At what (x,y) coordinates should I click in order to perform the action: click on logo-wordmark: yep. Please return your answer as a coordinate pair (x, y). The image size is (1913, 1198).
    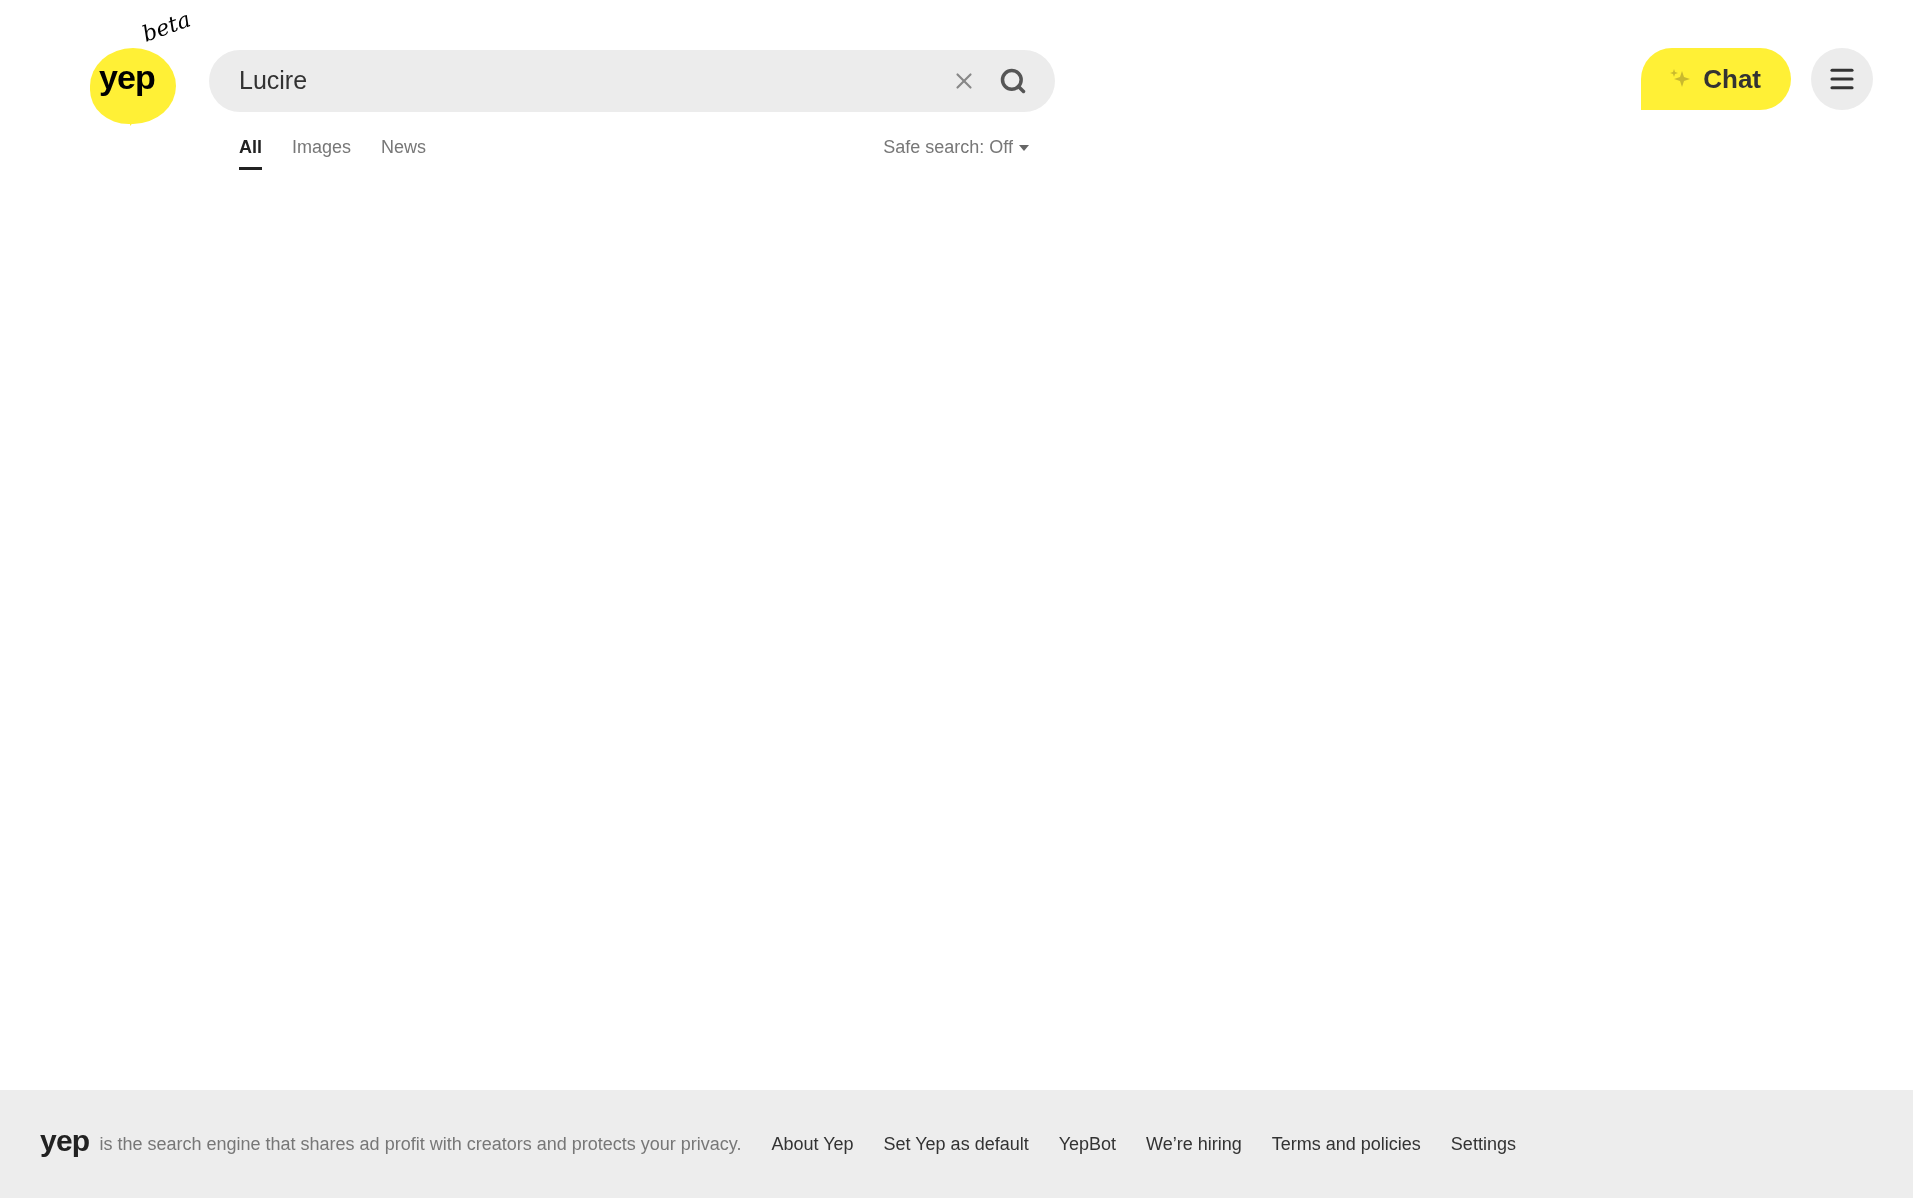
    Looking at the image, I should click on (127, 77).